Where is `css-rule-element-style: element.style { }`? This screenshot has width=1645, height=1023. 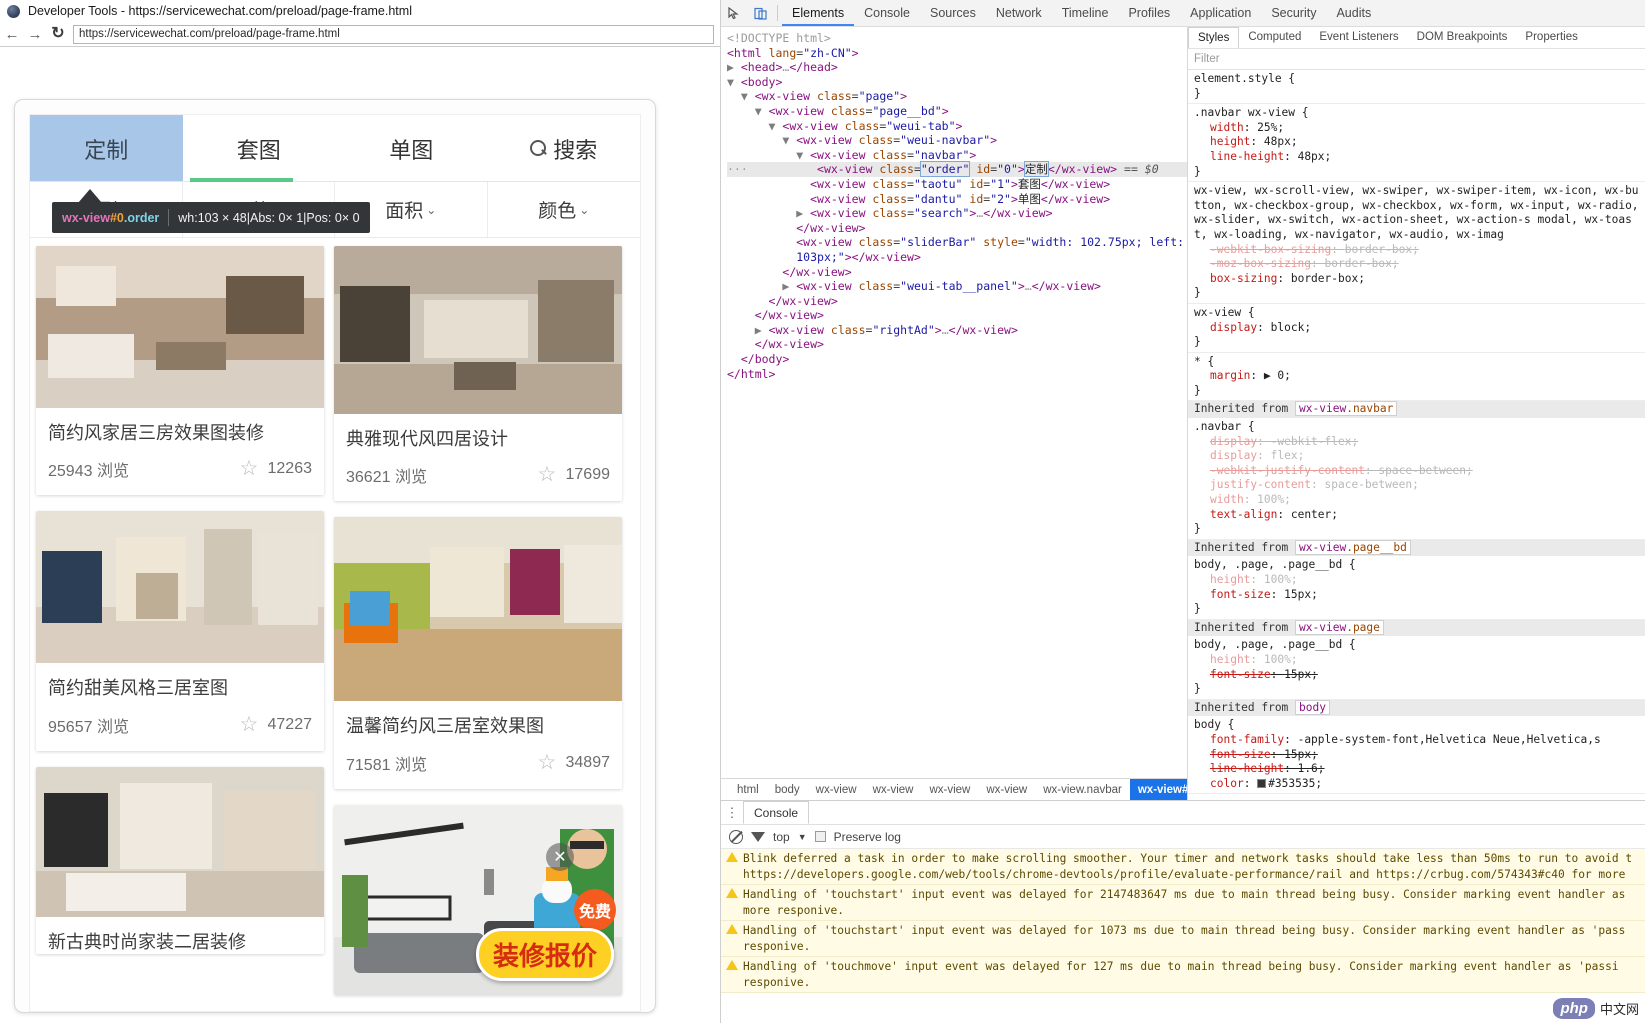 css-rule-element-style: element.style { } is located at coordinates (1416, 87).